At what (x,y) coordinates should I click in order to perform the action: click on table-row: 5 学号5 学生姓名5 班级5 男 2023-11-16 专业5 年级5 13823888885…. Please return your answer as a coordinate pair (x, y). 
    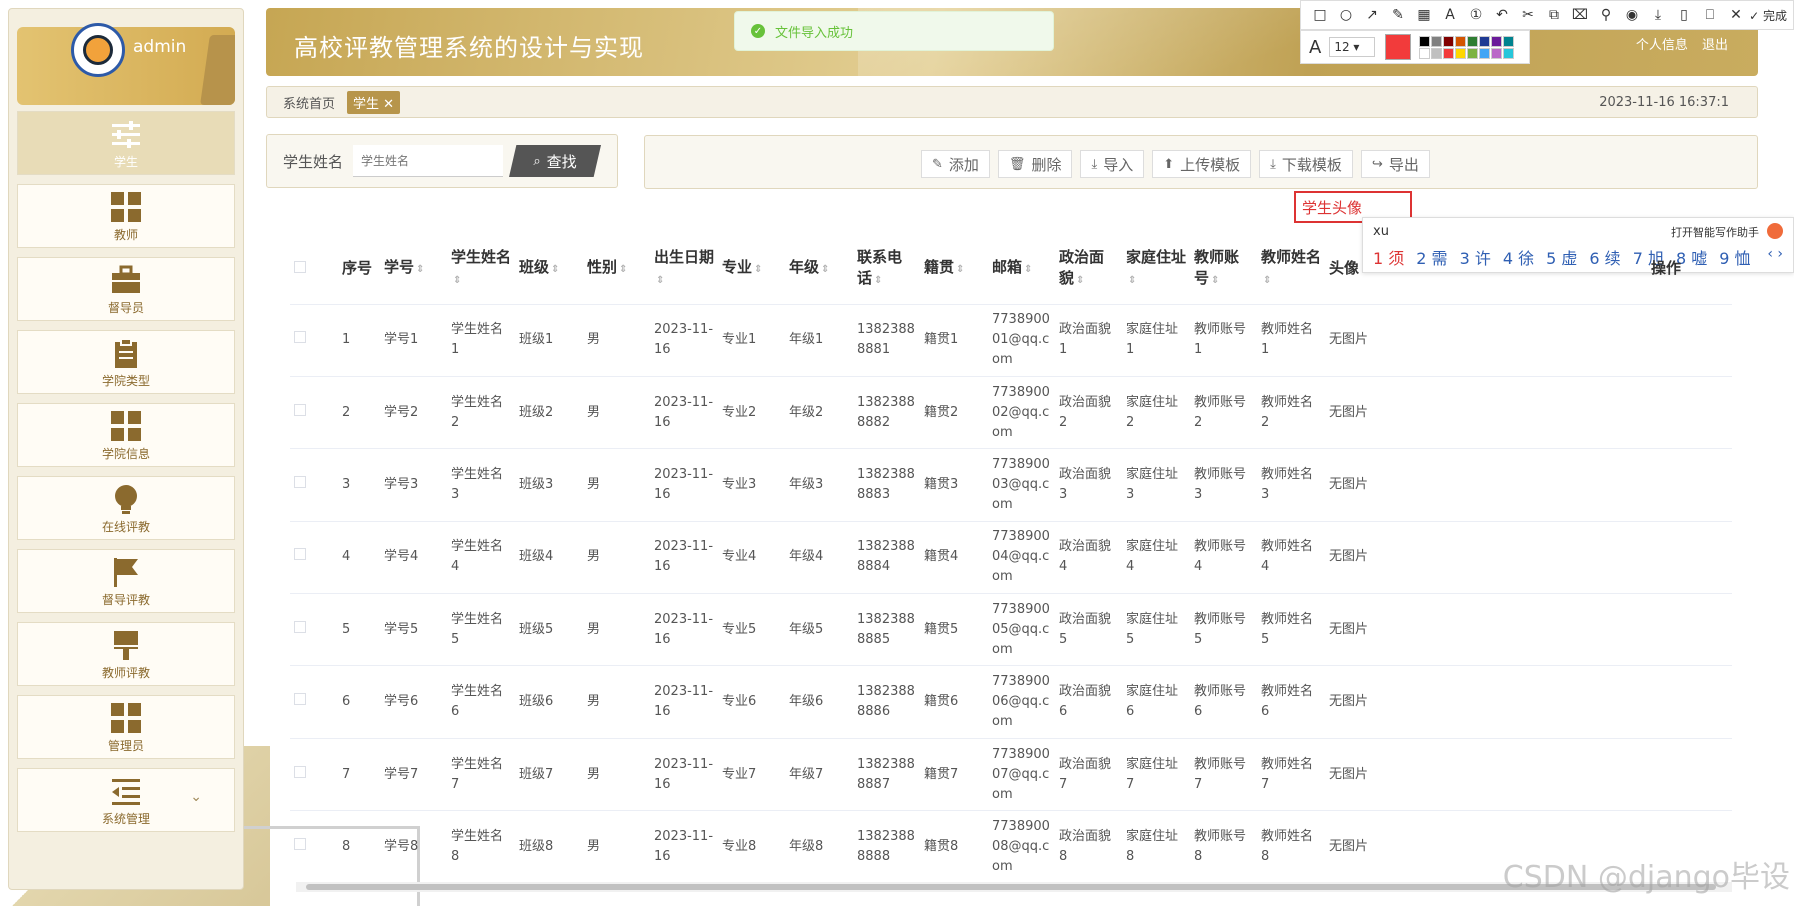
    Looking at the image, I should click on (1011, 630).